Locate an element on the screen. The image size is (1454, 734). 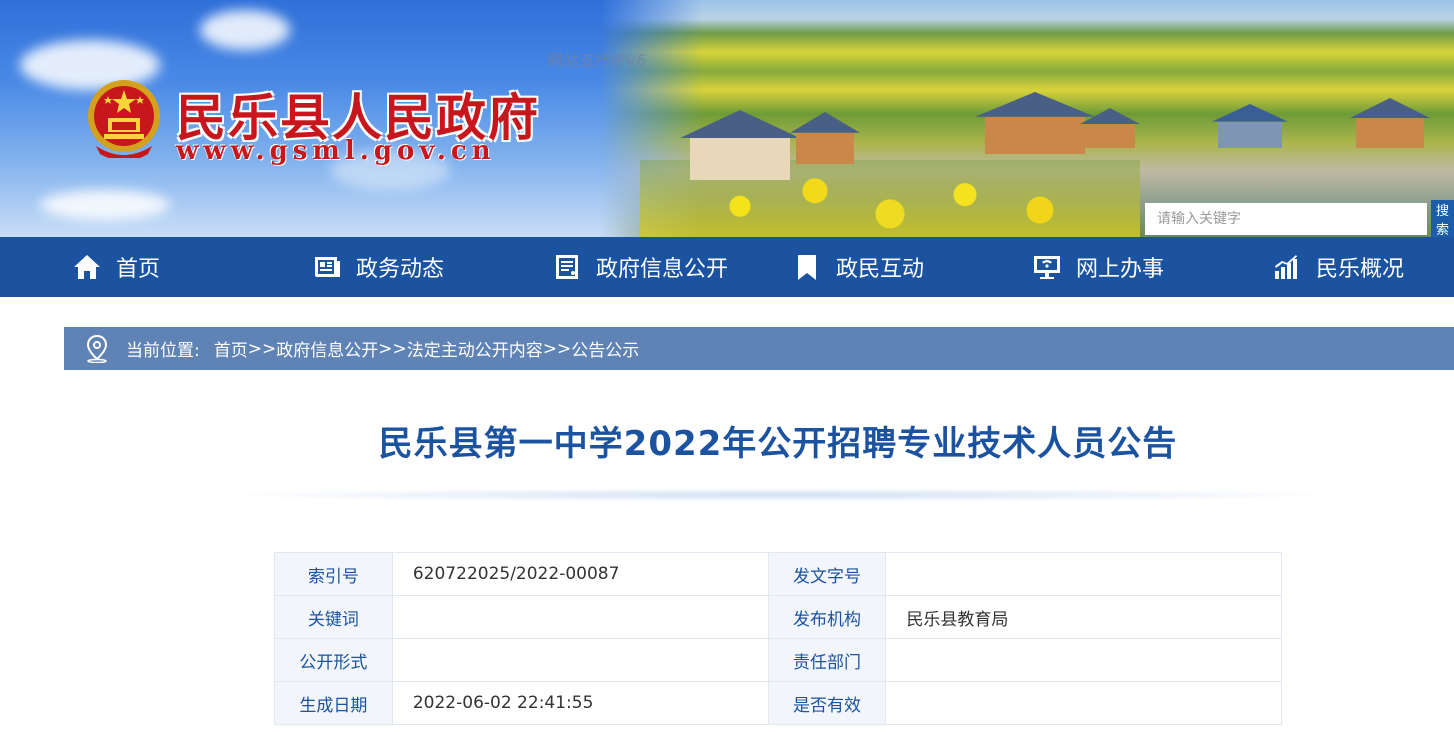
nav-item-gov-info: 政府信息公开 is located at coordinates (640, 267).